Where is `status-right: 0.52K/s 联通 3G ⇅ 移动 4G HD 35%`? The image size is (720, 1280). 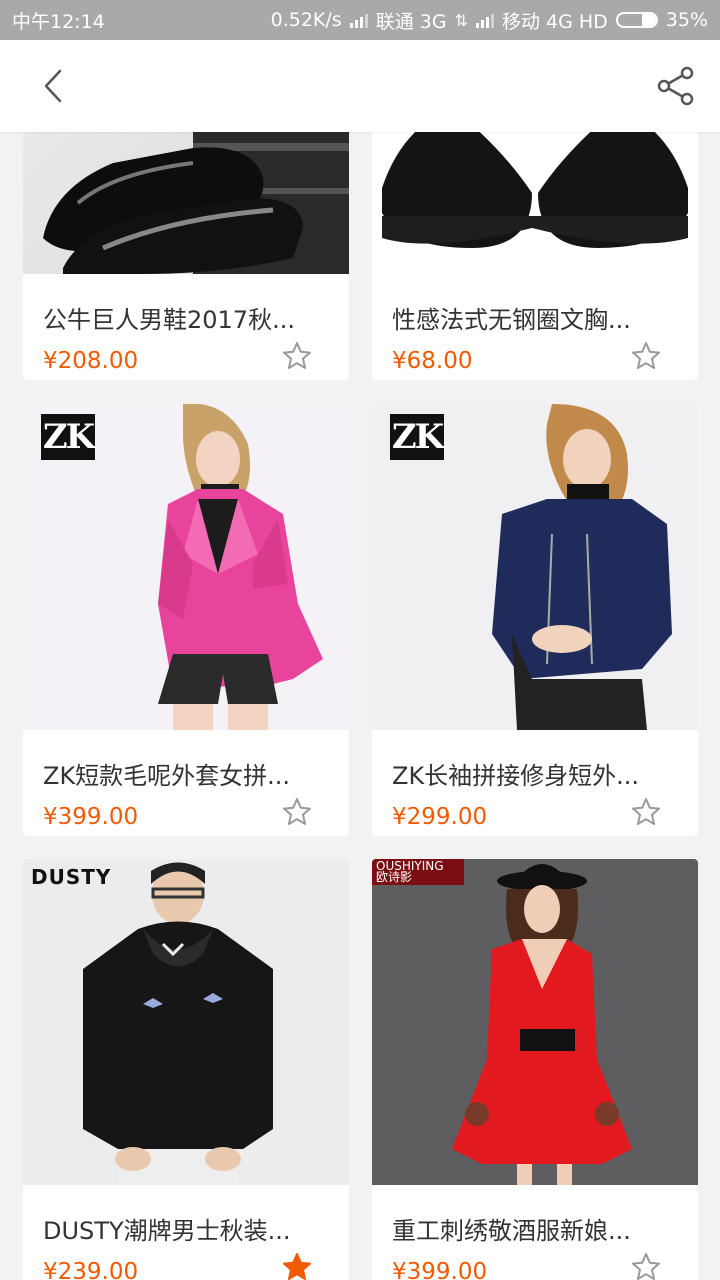 status-right: 0.52K/s 联通 3G ⇅ 移动 4G HD 35% is located at coordinates (489, 20).